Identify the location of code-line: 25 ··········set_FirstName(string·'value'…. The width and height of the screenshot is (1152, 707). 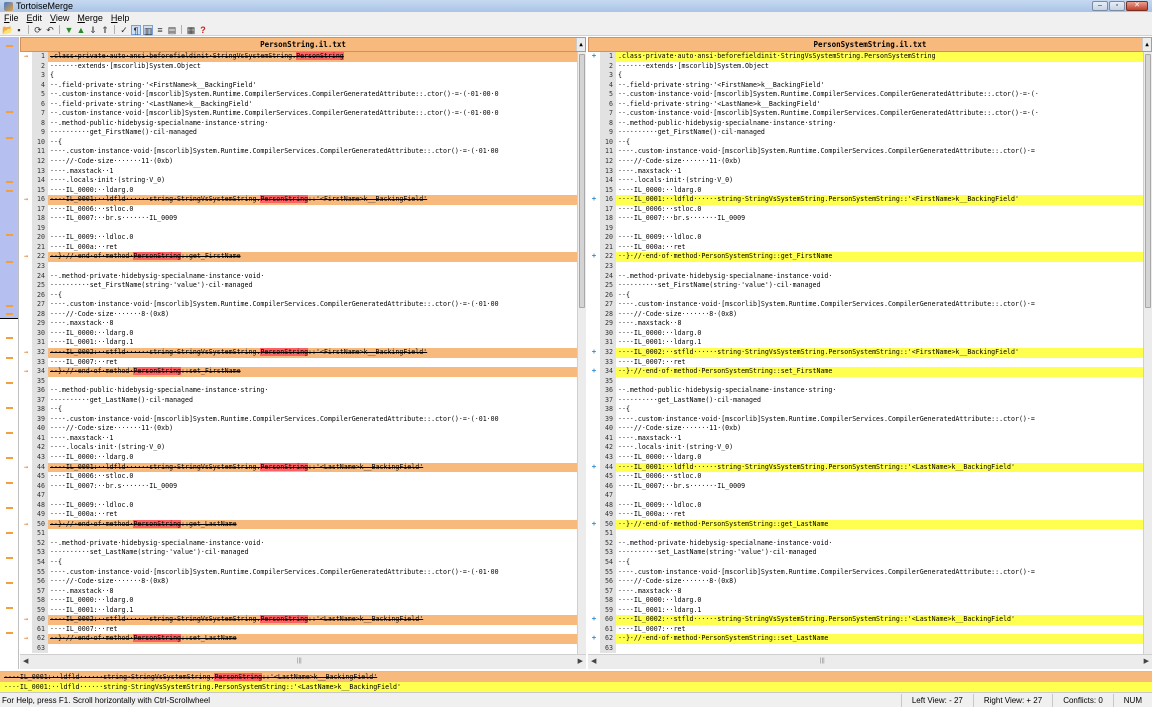
(870, 286).